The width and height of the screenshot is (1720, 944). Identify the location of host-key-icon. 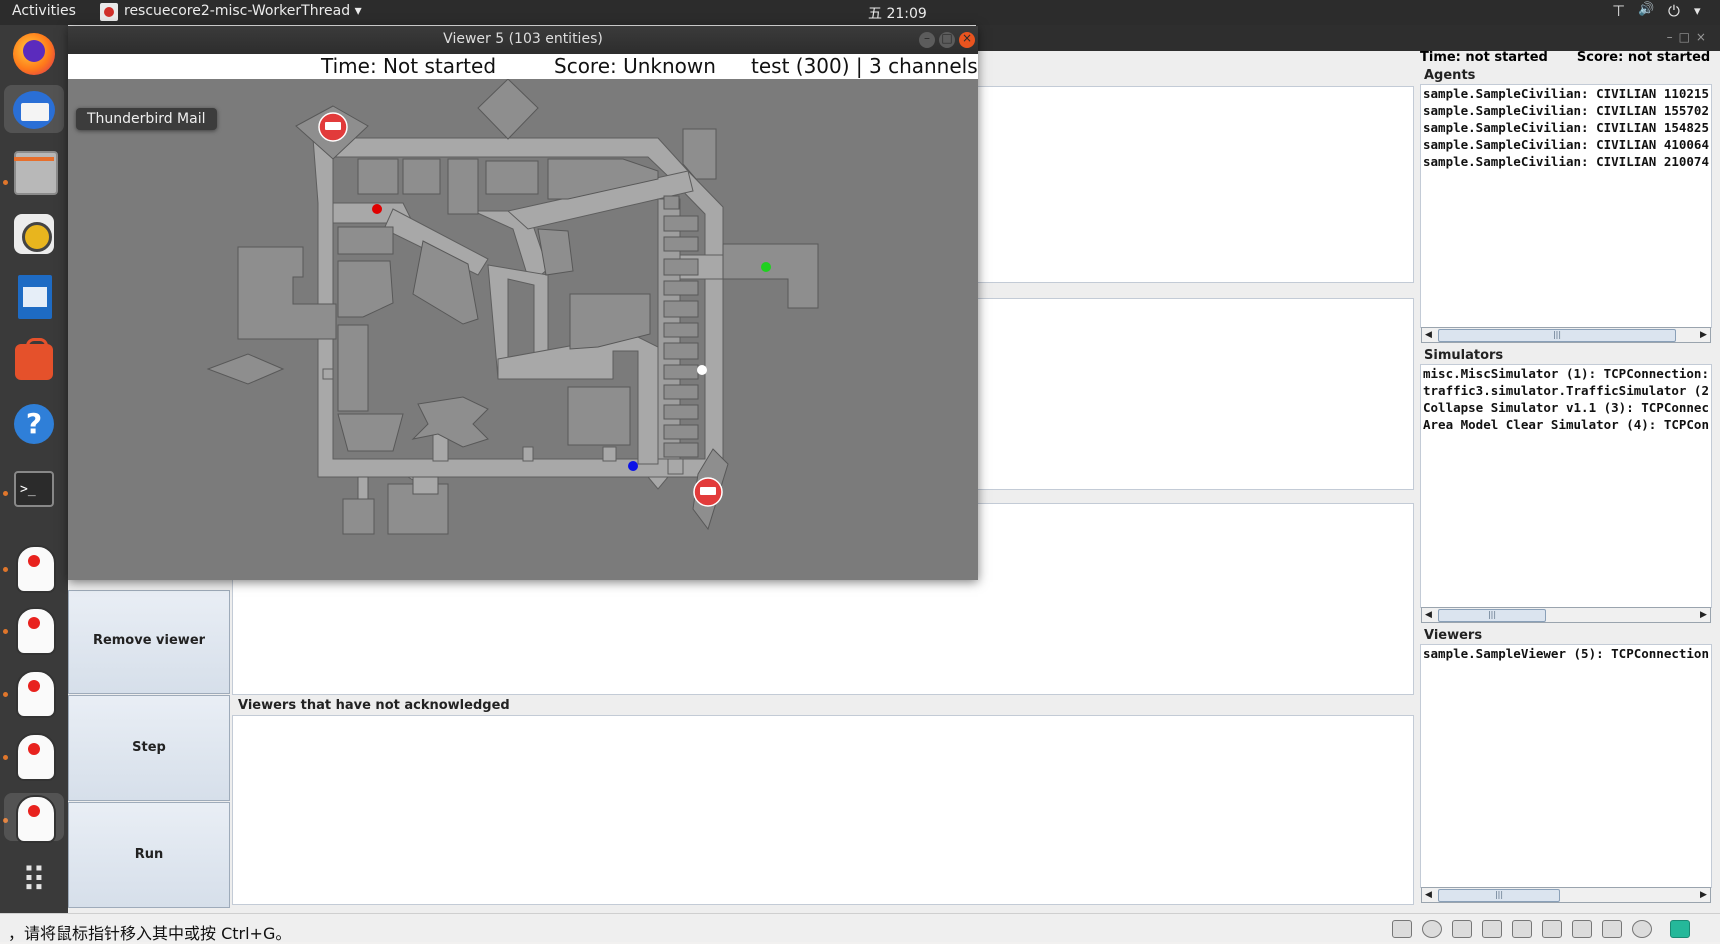
(1680, 929).